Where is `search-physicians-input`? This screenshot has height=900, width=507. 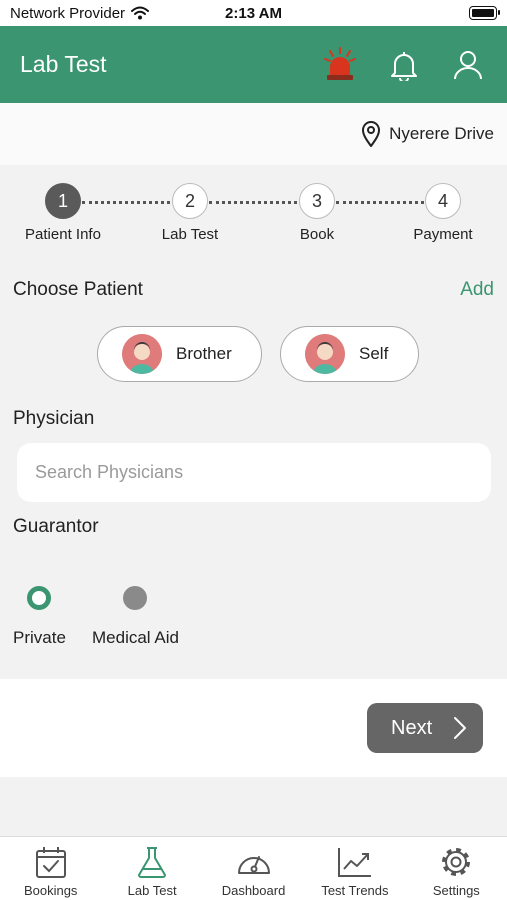
search-physicians-input is located at coordinates (254, 472).